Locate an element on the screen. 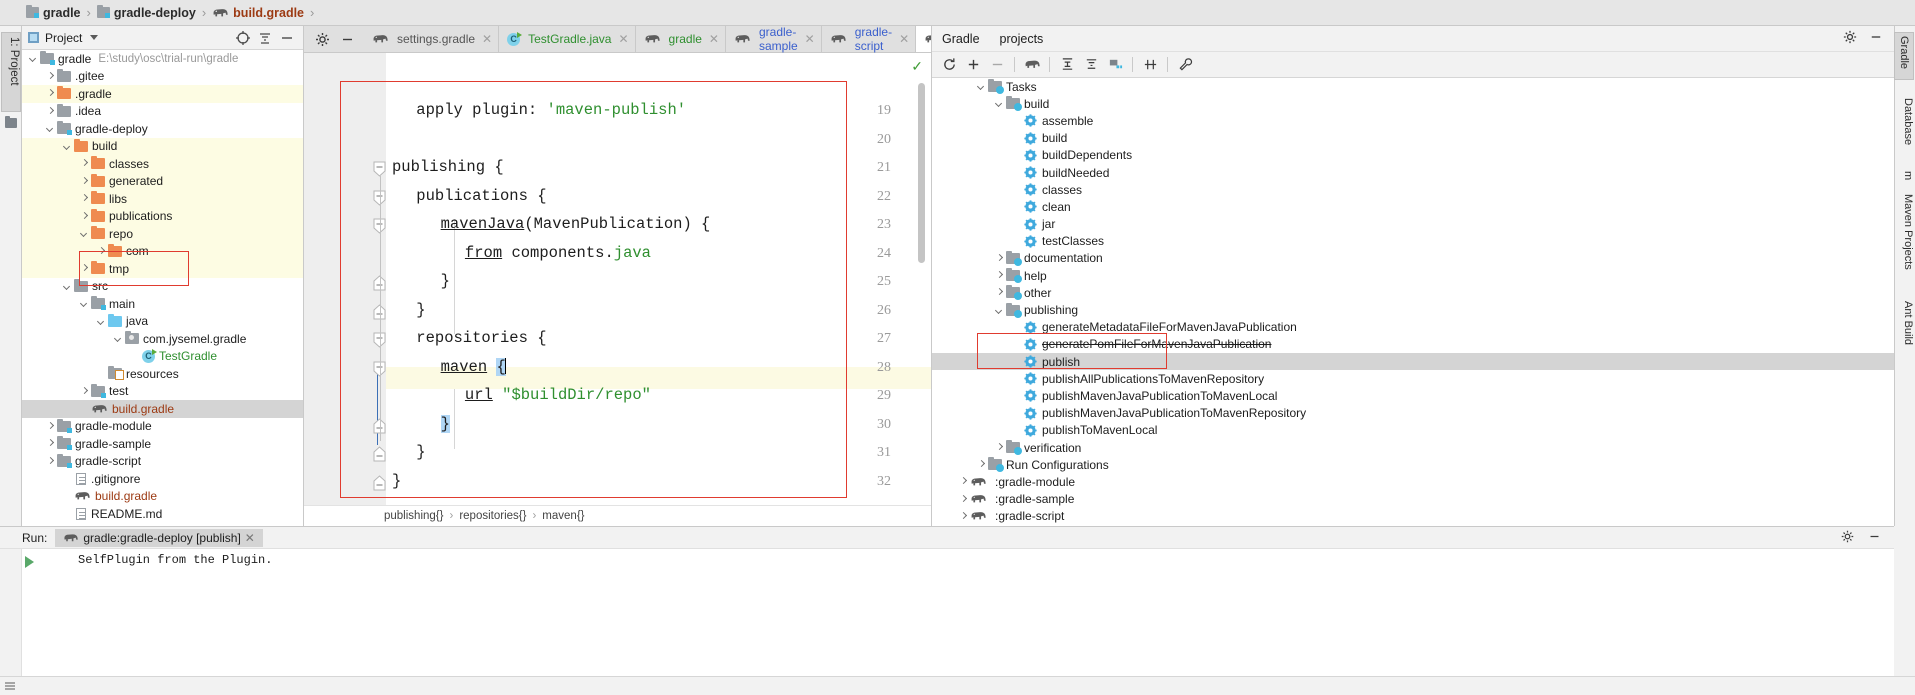 This screenshot has height=695, width=1915. status-bar-icon is located at coordinates (10, 686).